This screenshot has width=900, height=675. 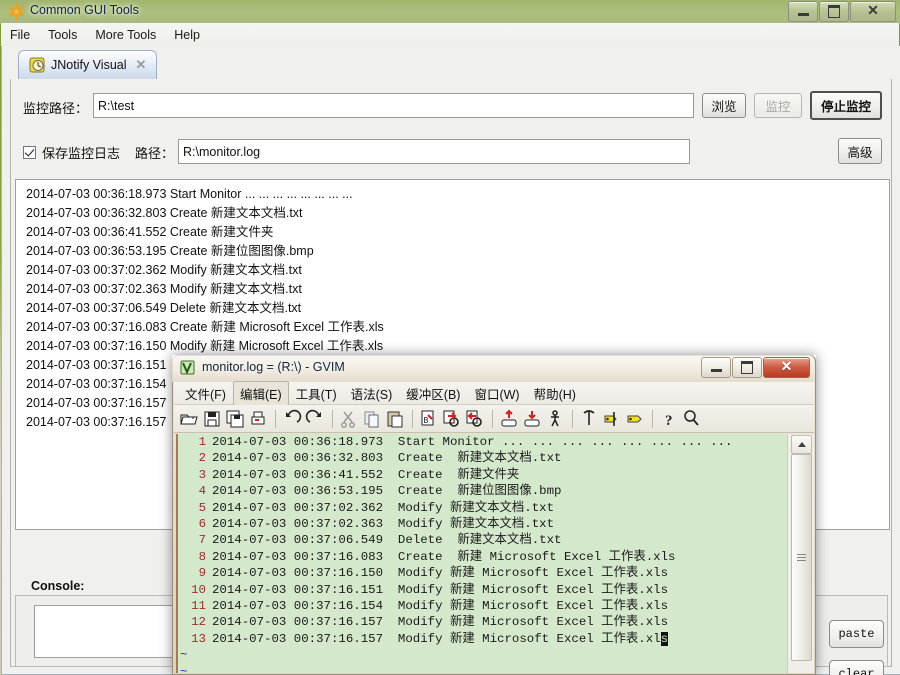 I want to click on gvim-menu-buffers: 缓冲区(B), so click(x=433, y=393).